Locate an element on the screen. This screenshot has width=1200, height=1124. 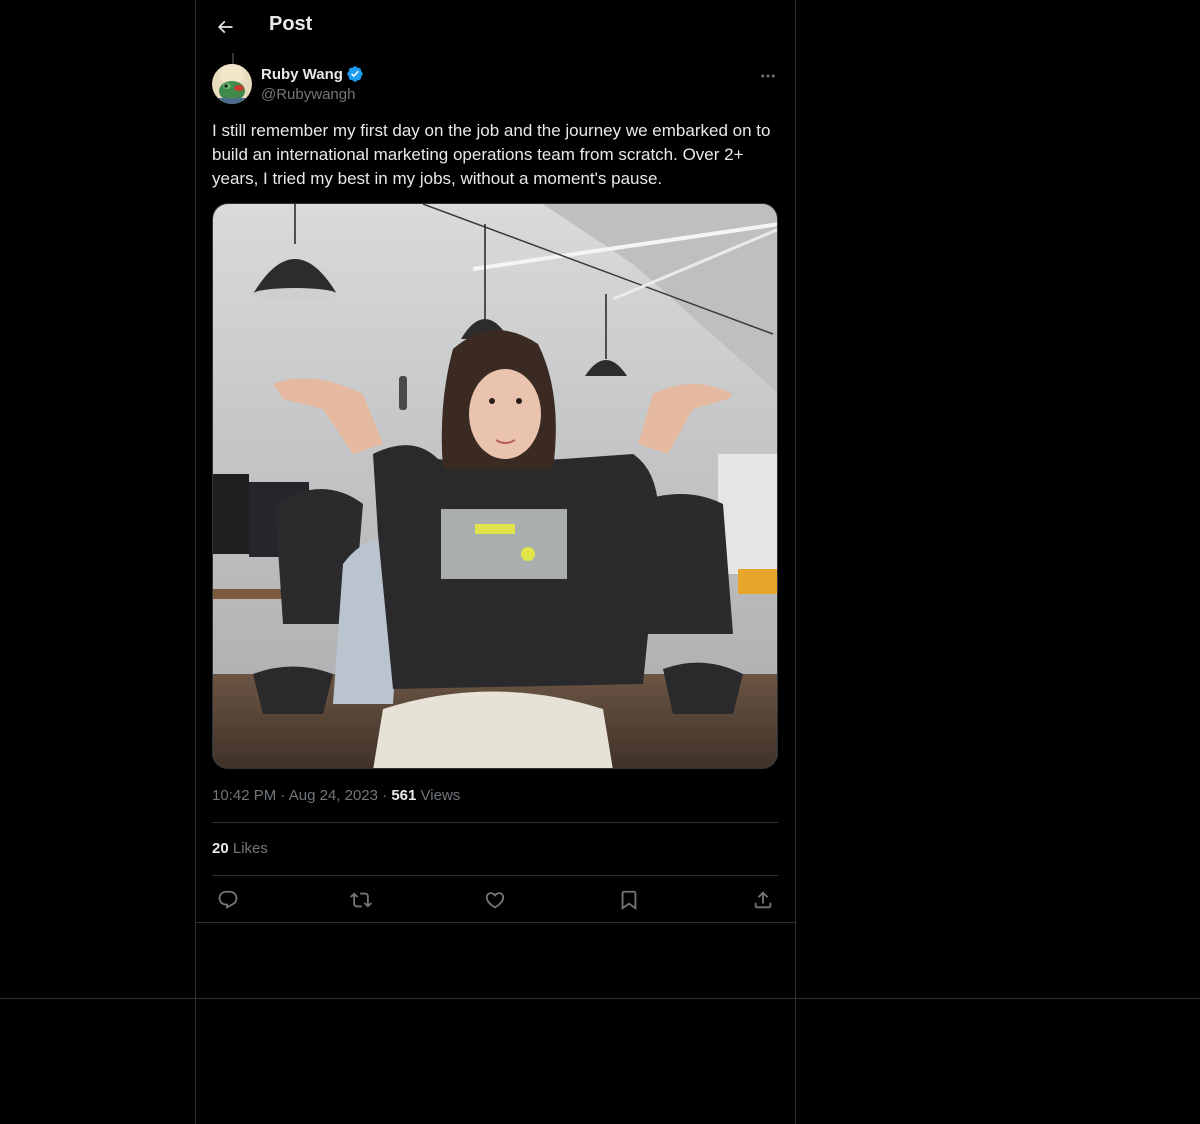
back-button is located at coordinates (225, 27).